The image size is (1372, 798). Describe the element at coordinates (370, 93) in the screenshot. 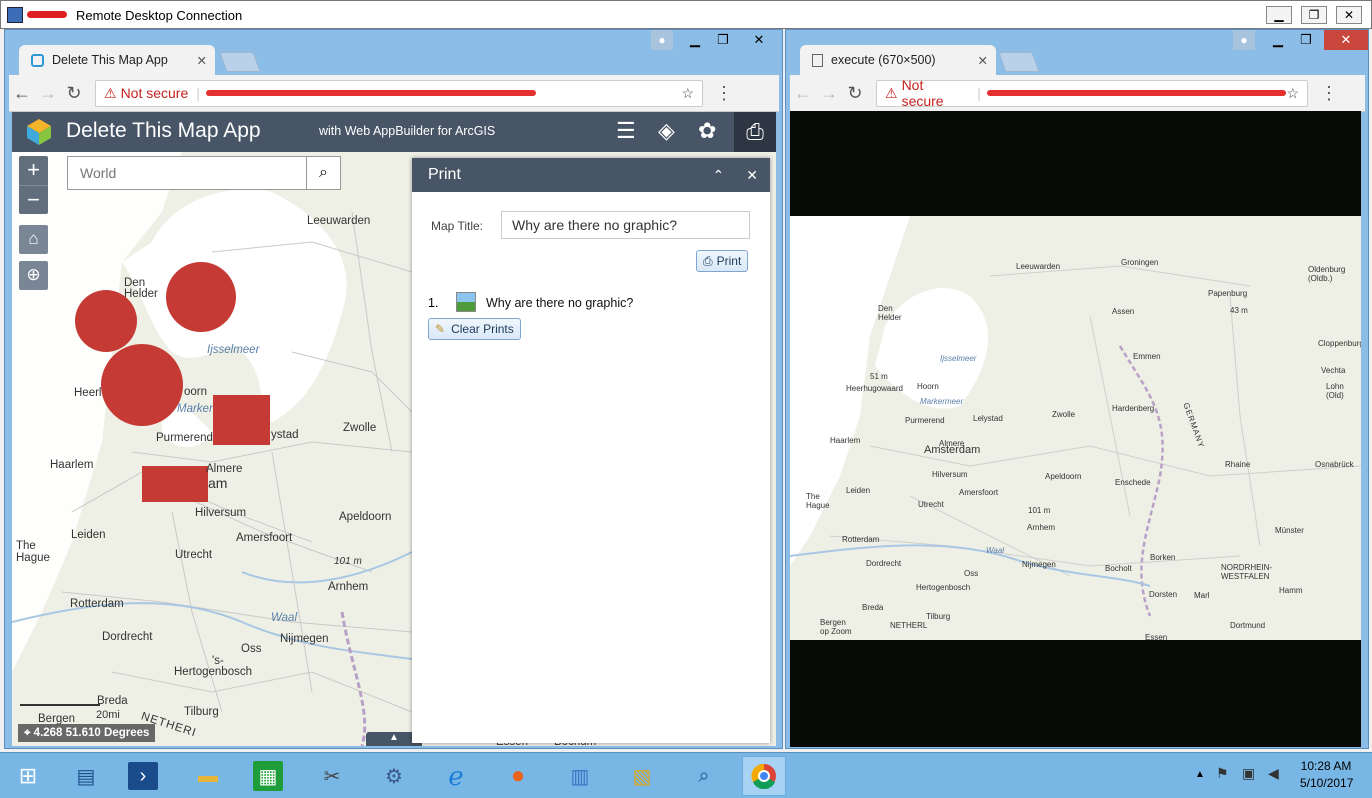

I see `redacted-url` at that location.